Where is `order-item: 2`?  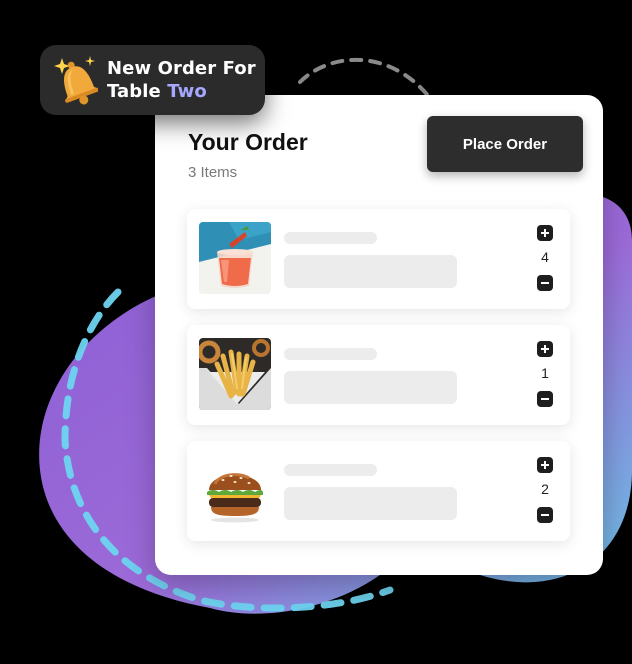
order-item: 2 is located at coordinates (378, 491).